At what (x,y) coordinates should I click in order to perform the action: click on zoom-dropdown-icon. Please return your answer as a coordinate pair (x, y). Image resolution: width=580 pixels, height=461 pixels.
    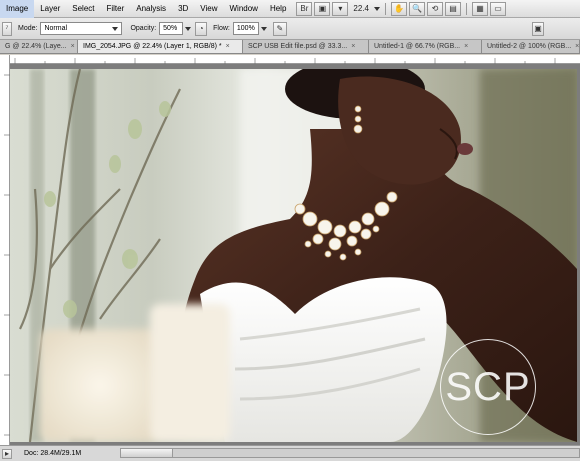
    Looking at the image, I should click on (376, 8).